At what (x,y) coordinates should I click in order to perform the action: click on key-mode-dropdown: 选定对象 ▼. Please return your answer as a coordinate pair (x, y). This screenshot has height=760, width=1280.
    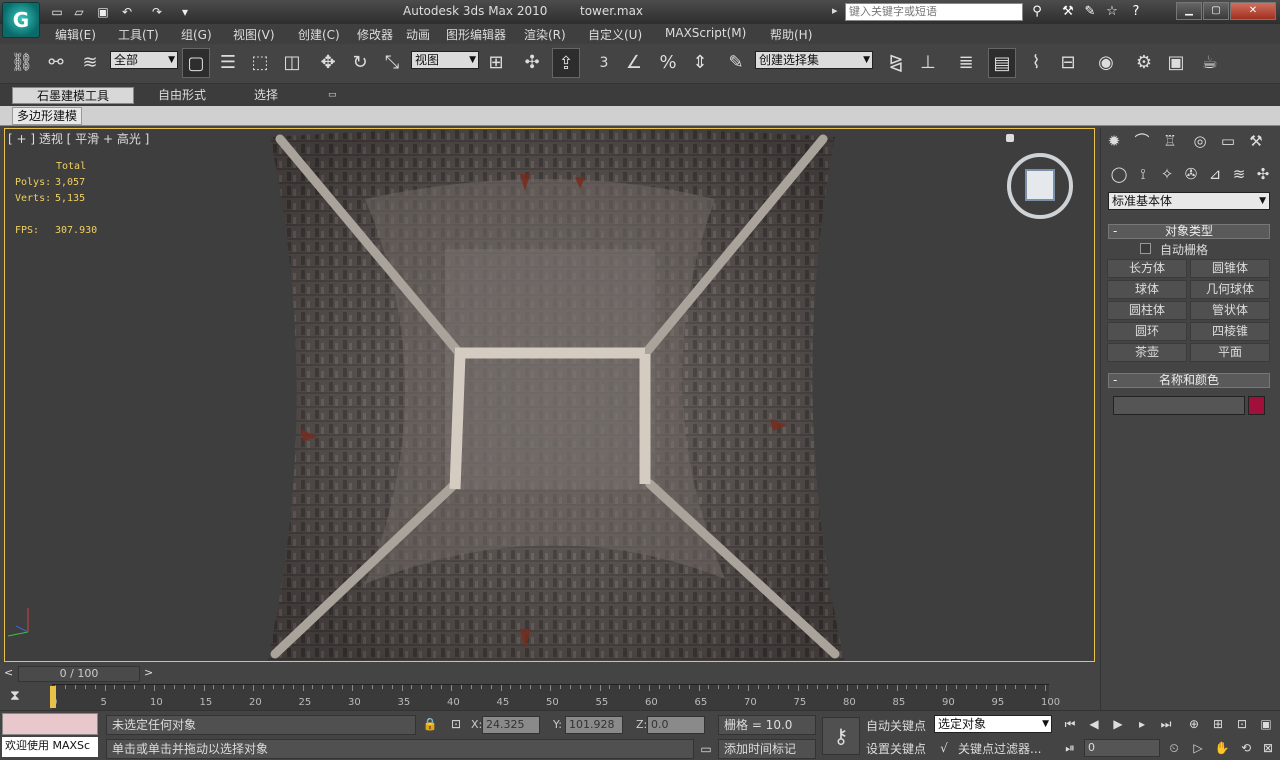
    Looking at the image, I should click on (993, 724).